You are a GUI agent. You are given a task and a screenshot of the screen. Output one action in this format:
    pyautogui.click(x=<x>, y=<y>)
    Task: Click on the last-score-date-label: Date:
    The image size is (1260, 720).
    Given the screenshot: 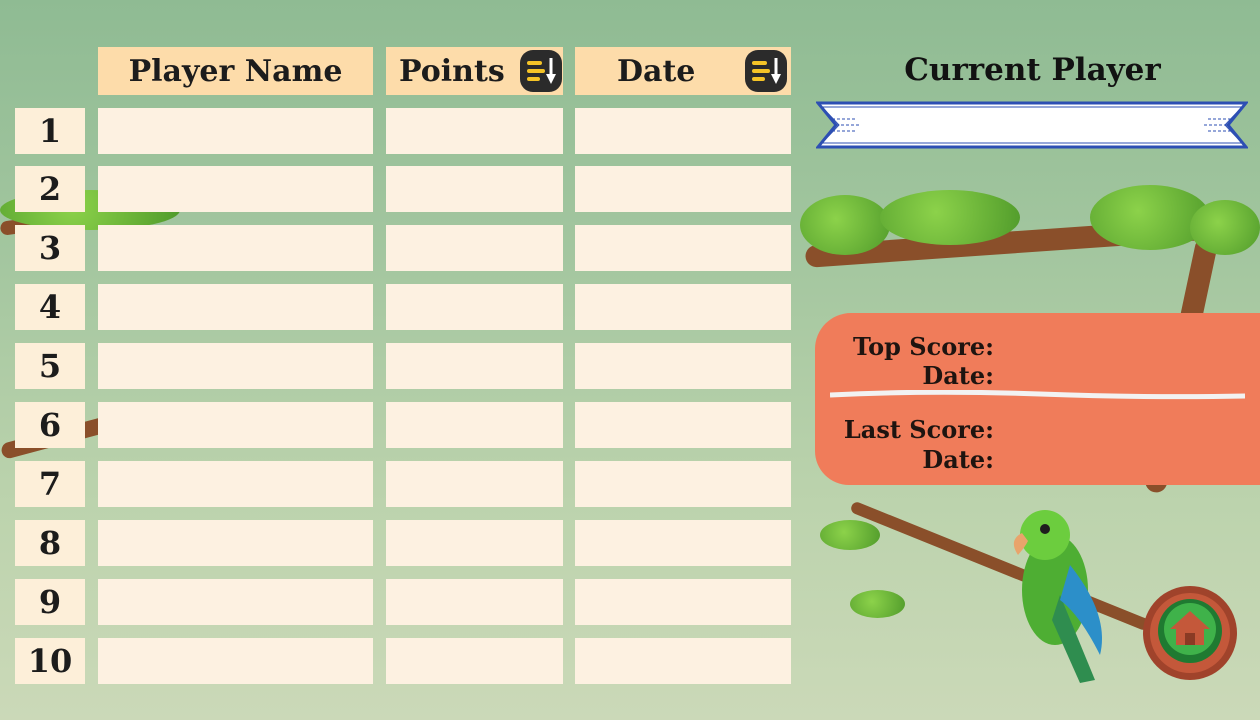 What is the action you would take?
    pyautogui.click(x=958, y=459)
    